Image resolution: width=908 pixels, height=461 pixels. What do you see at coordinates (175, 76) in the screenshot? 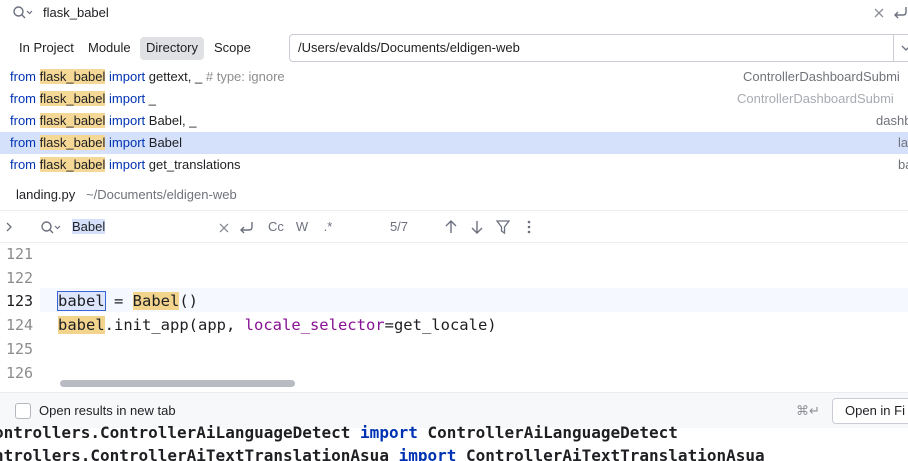
I see `import-names: gettext, _` at bounding box center [175, 76].